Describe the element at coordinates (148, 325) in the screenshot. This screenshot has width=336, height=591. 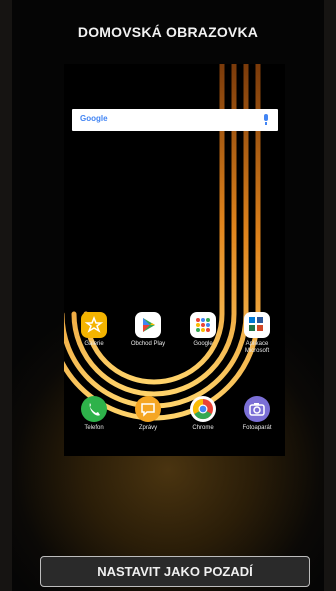
I see `play-store-icon` at that location.